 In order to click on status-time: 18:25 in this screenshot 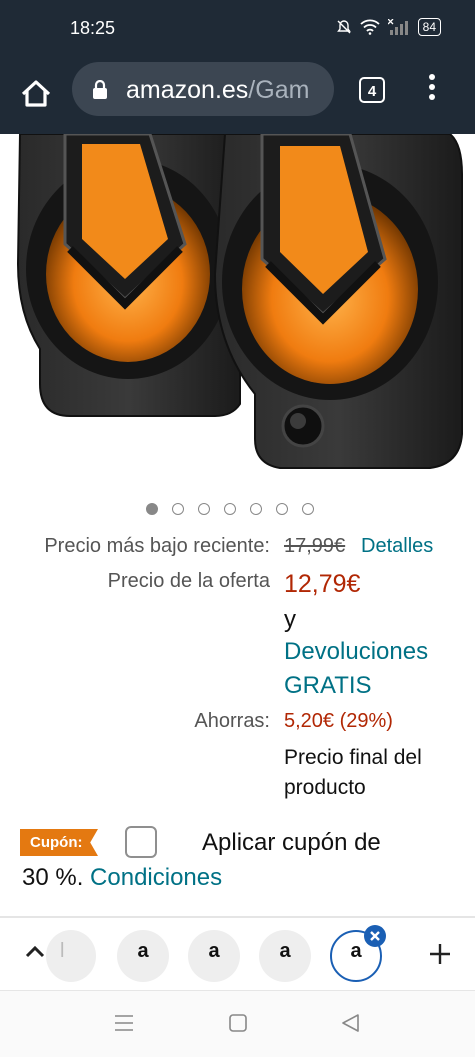, I will do `click(93, 28)`.